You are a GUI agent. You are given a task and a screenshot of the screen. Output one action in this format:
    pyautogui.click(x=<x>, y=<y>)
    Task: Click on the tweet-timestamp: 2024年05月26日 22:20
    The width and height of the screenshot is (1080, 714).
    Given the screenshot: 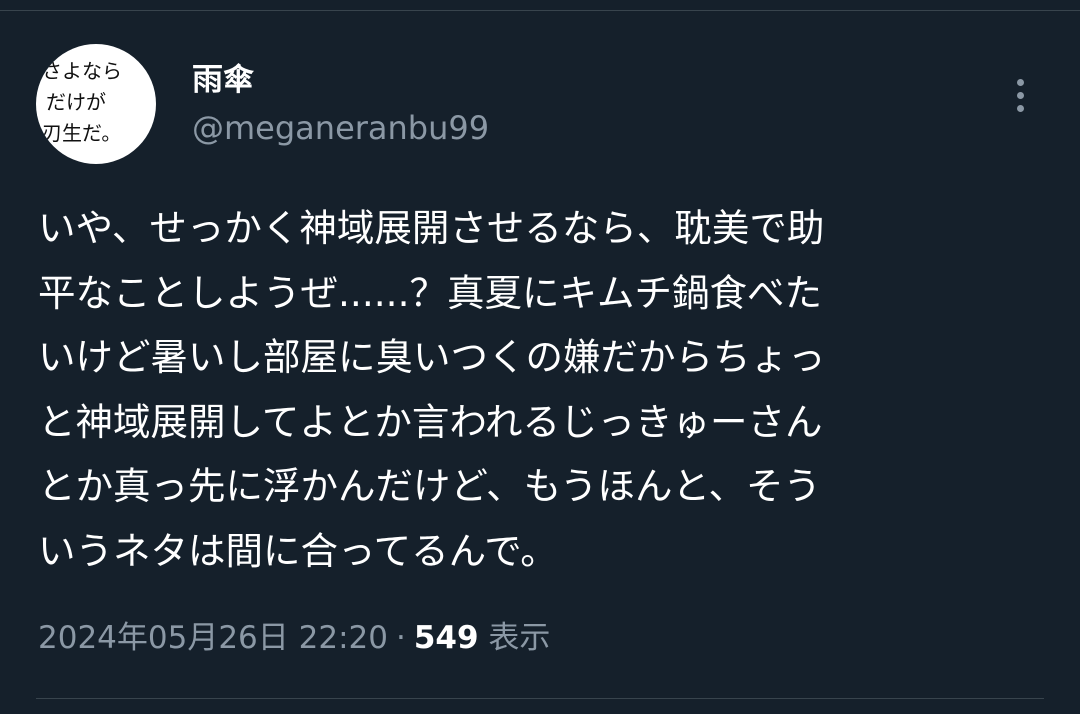 What is the action you would take?
    pyautogui.click(x=213, y=638)
    